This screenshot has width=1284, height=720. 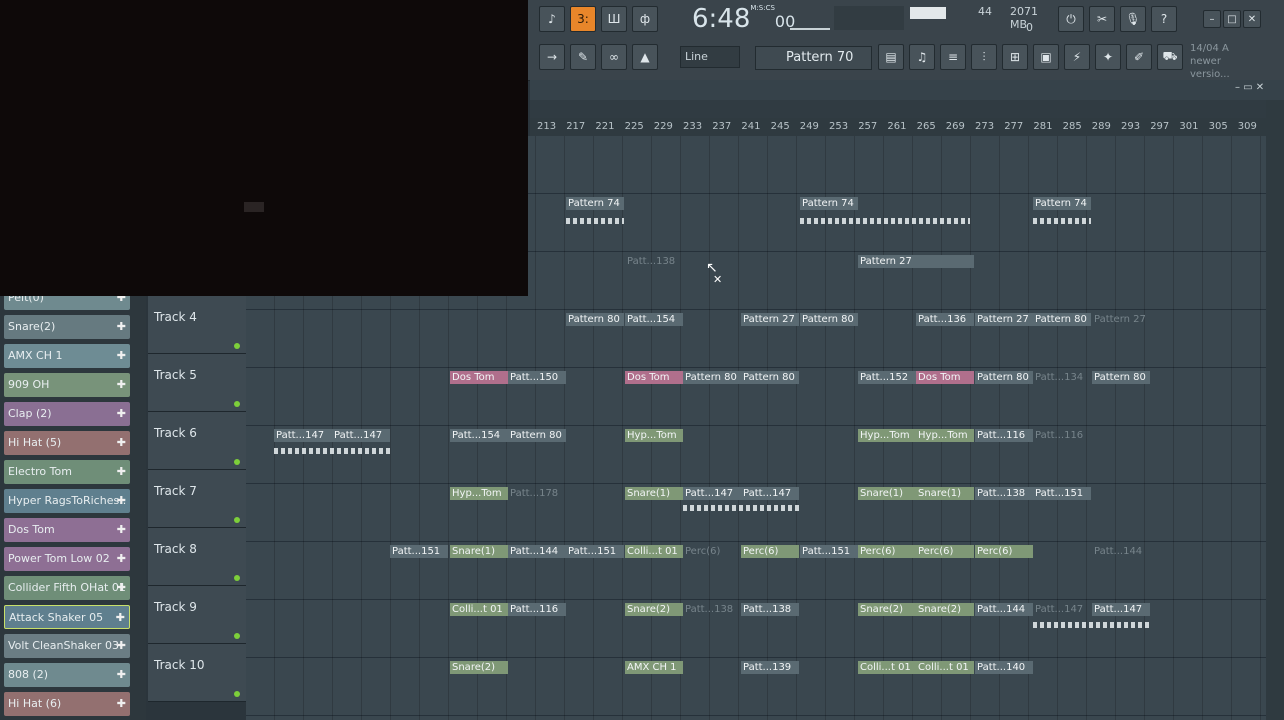 What do you see at coordinates (67, 530) in the screenshot?
I see `channel-button: Dos Tom ✚` at bounding box center [67, 530].